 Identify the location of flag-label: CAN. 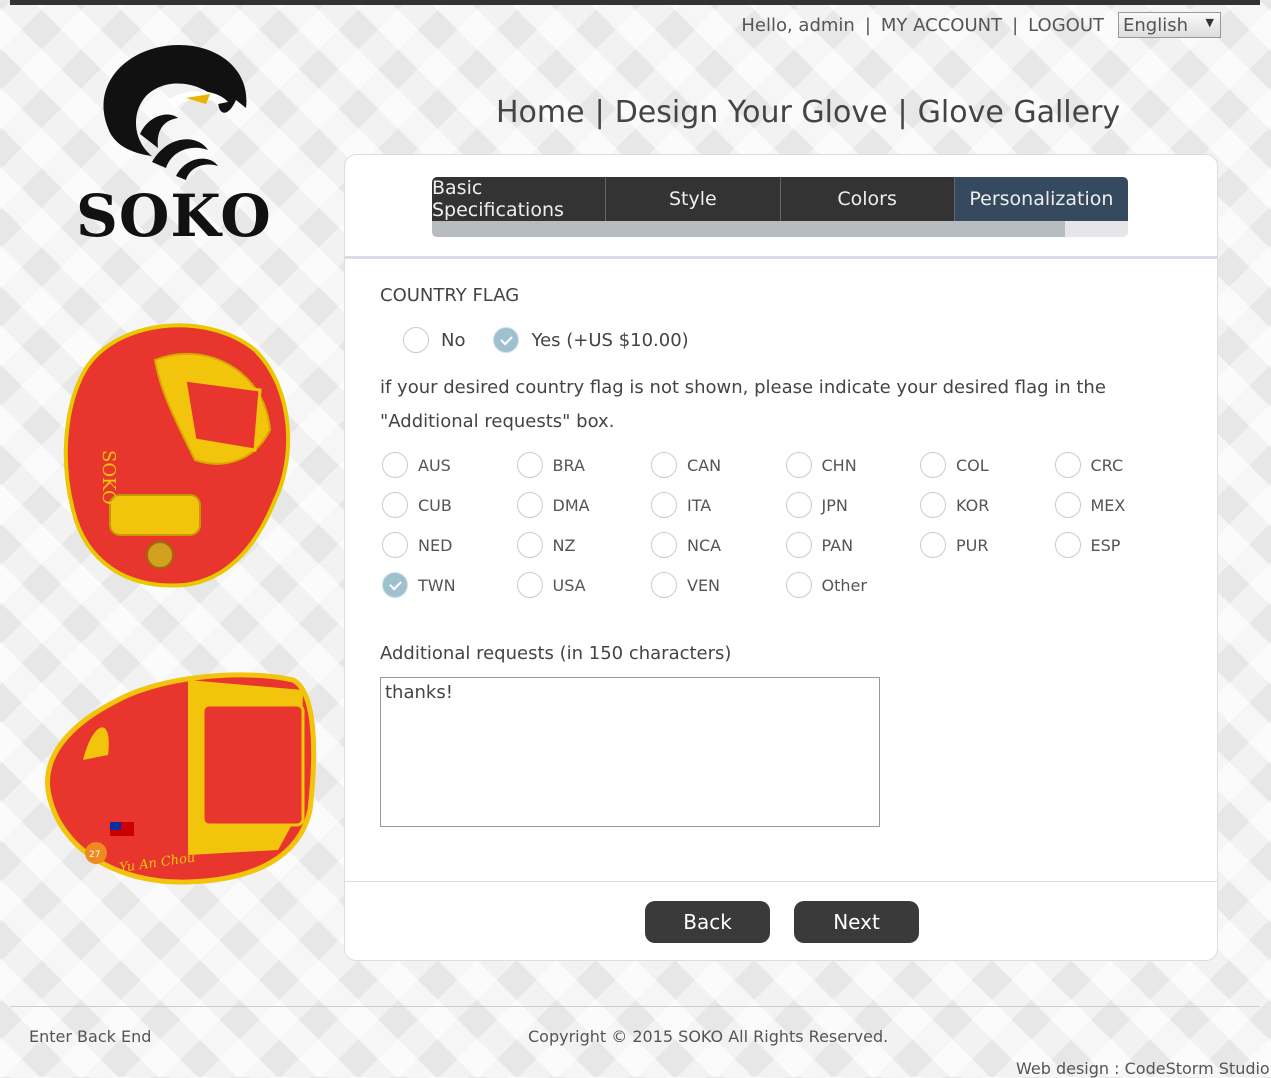
(704, 465).